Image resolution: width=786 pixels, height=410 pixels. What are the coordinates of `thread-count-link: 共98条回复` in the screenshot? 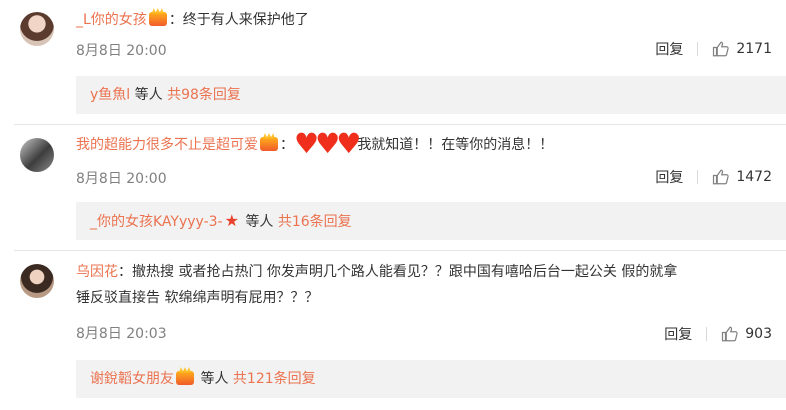 It's located at (204, 95).